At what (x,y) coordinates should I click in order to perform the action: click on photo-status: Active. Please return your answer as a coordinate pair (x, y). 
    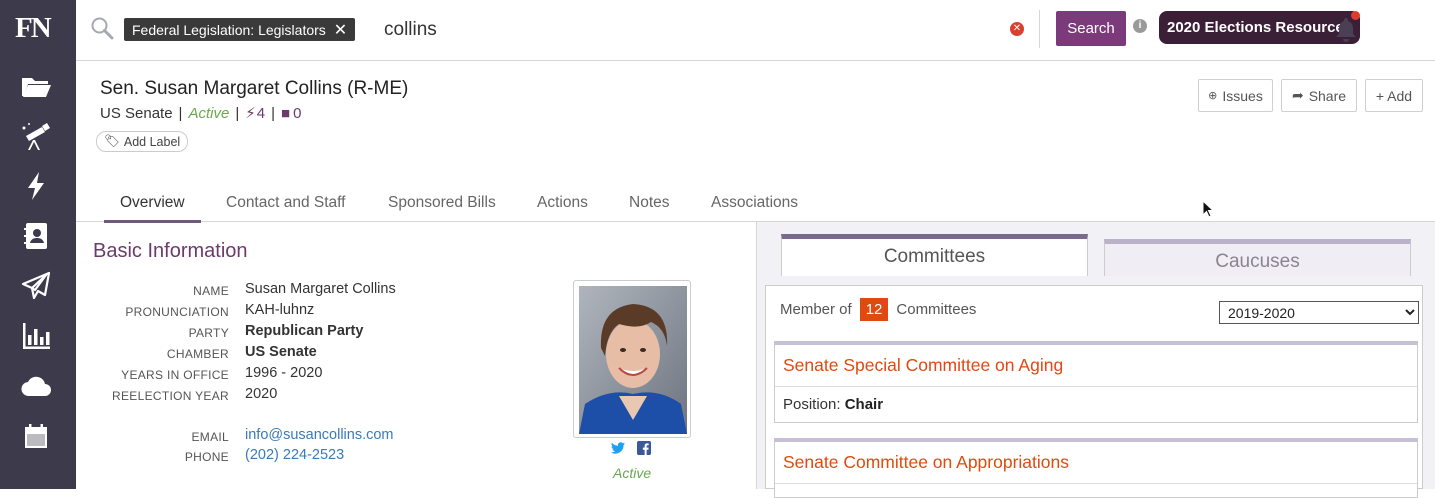
    Looking at the image, I should click on (632, 473).